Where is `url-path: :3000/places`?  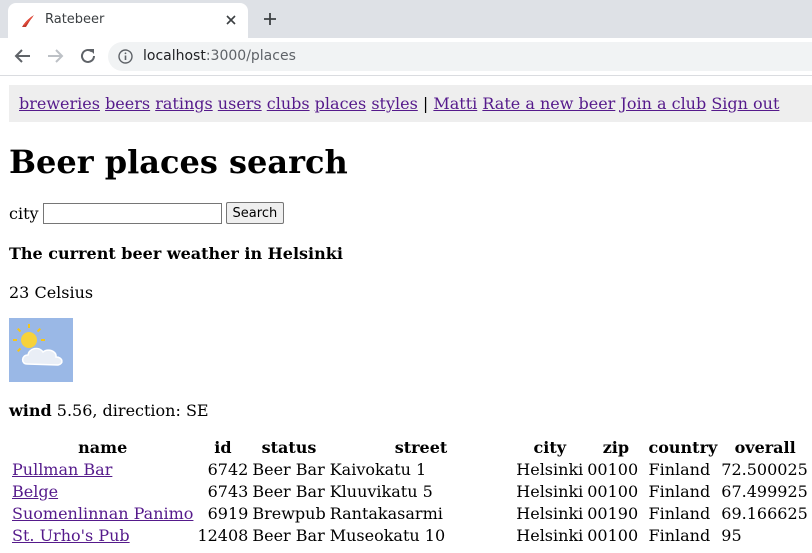 url-path: :3000/places is located at coordinates (250, 56).